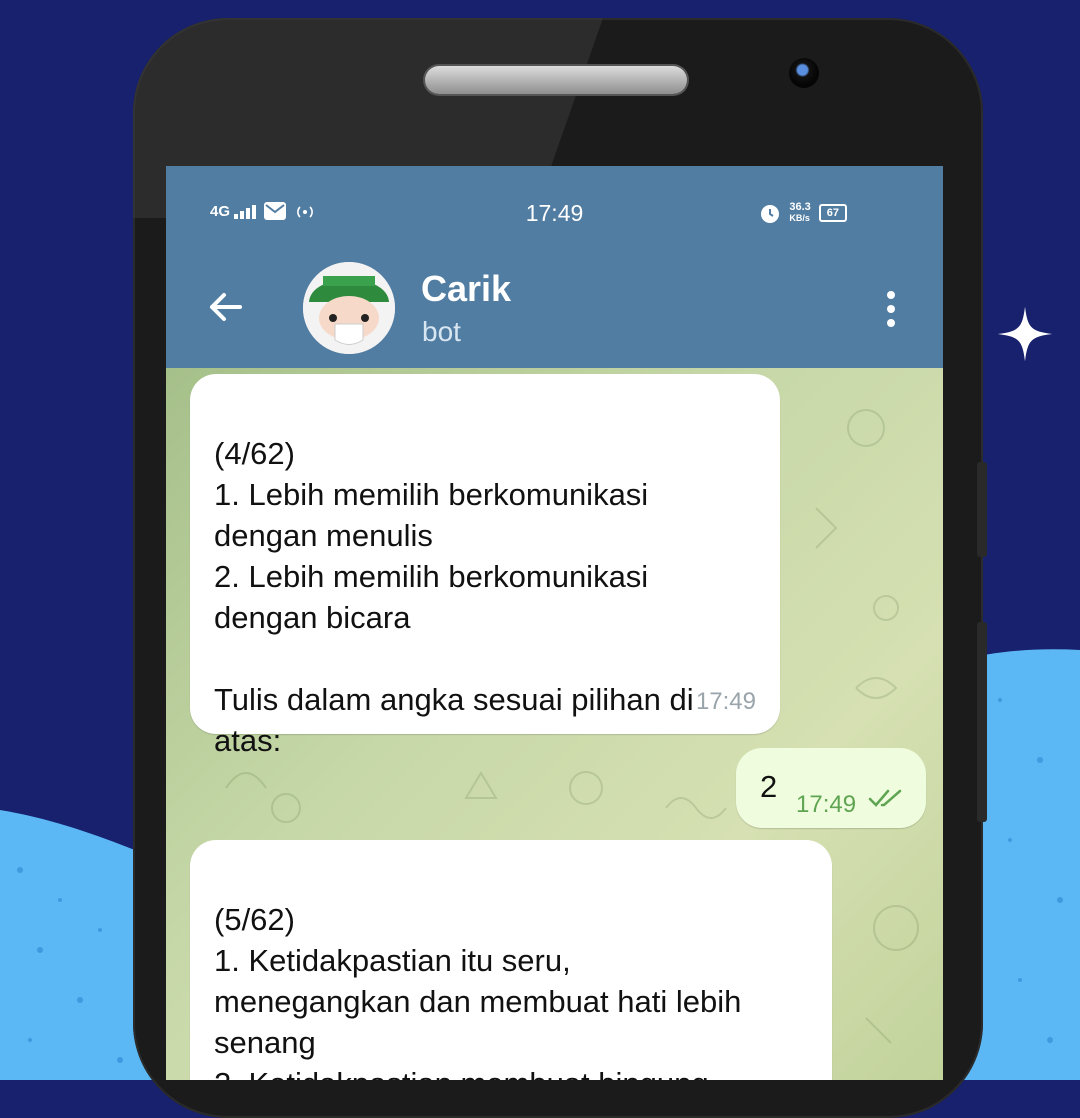 The width and height of the screenshot is (1080, 1118). What do you see at coordinates (982, 509) in the screenshot?
I see `volume-button` at bounding box center [982, 509].